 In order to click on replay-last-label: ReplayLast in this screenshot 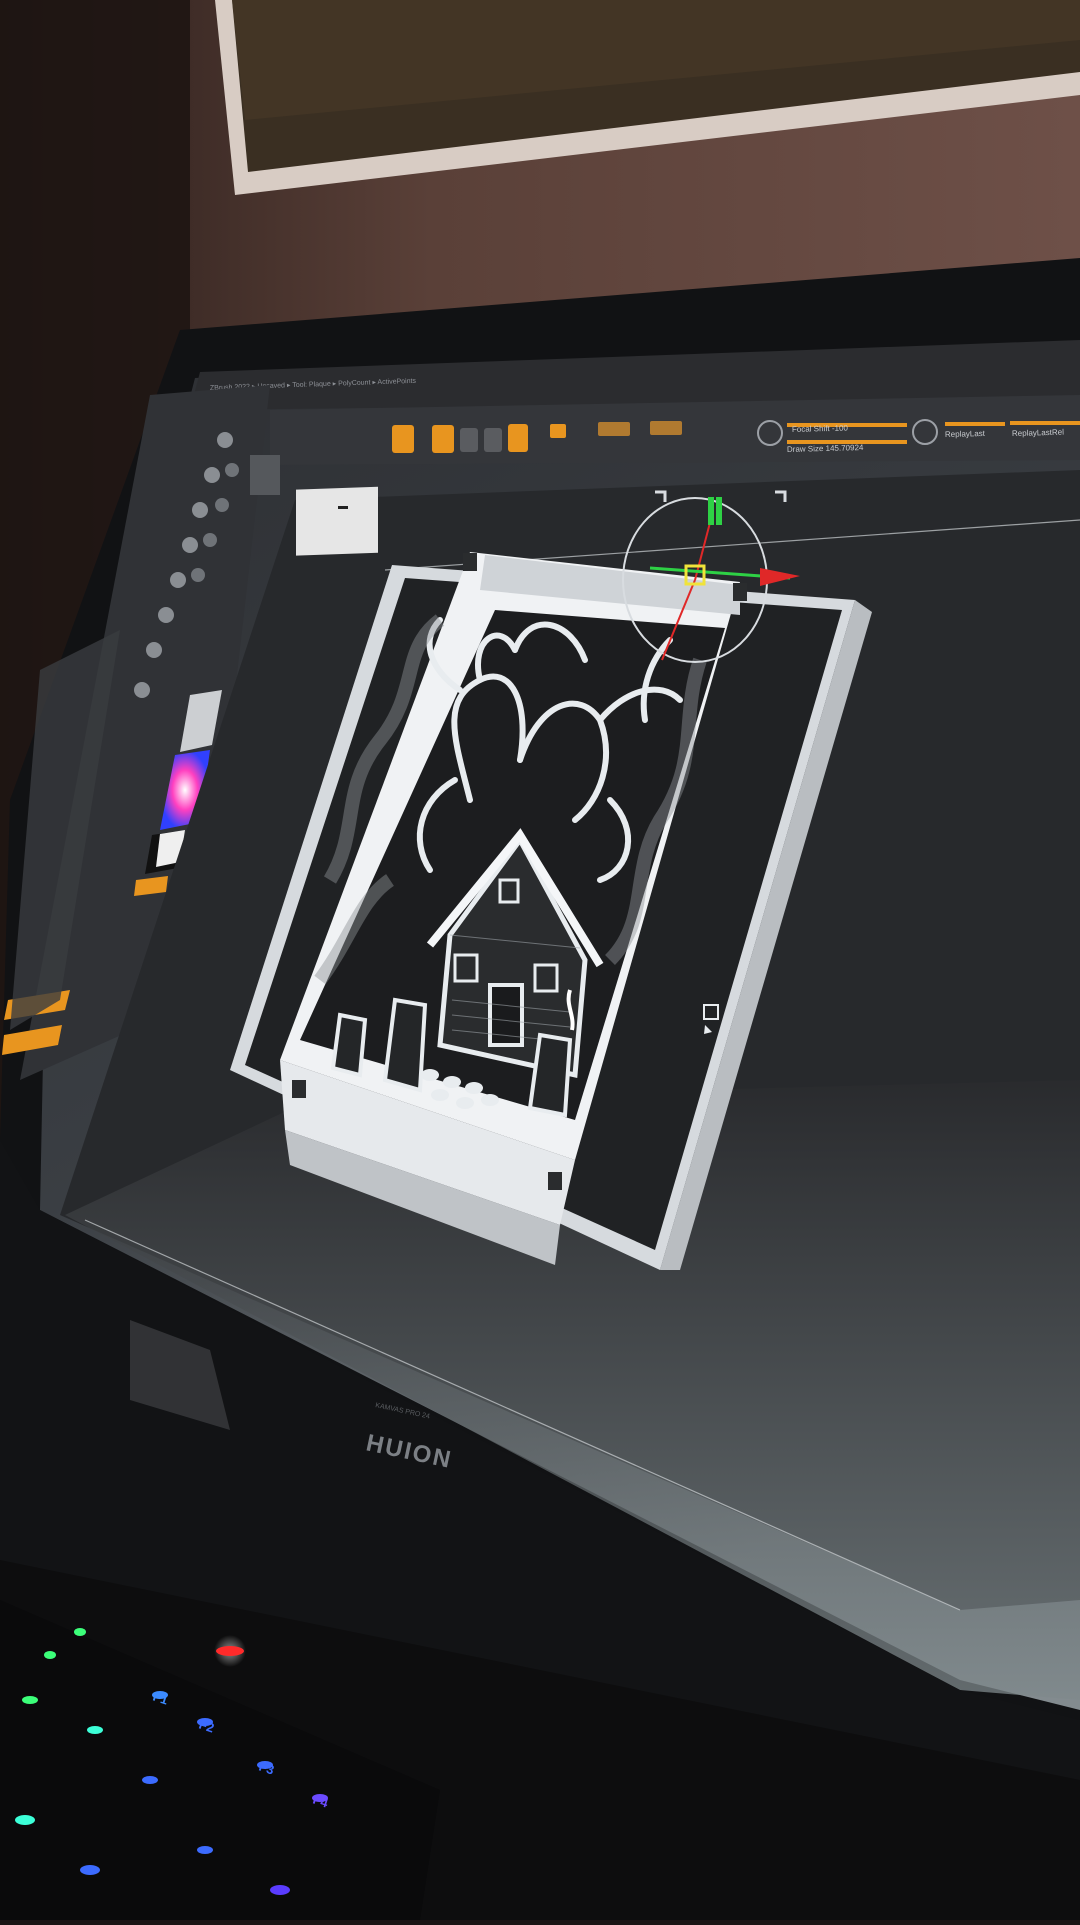, I will do `click(965, 434)`.